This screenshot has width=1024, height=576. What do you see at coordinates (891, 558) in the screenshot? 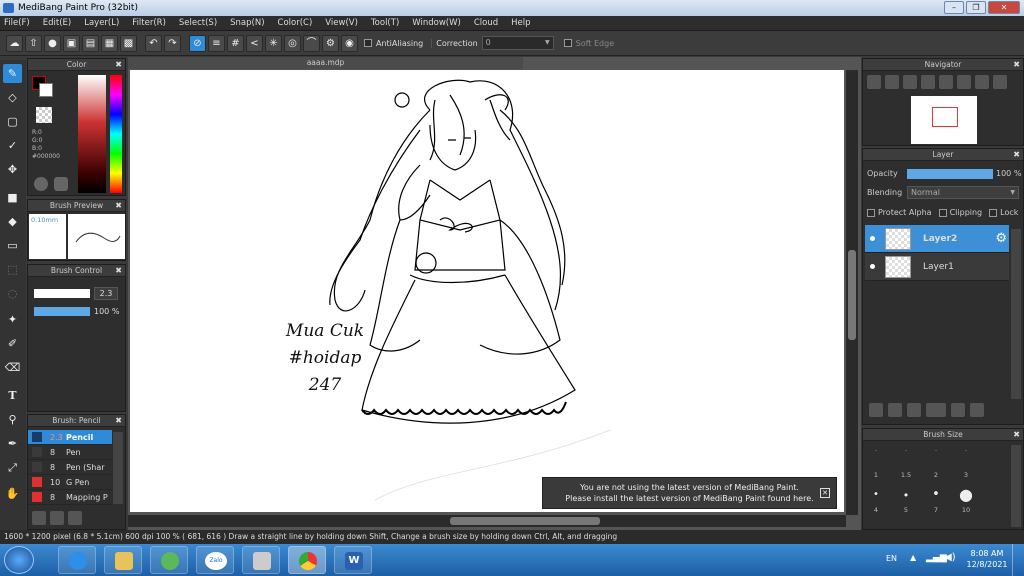
I see `language-indicator: EN` at bounding box center [891, 558].